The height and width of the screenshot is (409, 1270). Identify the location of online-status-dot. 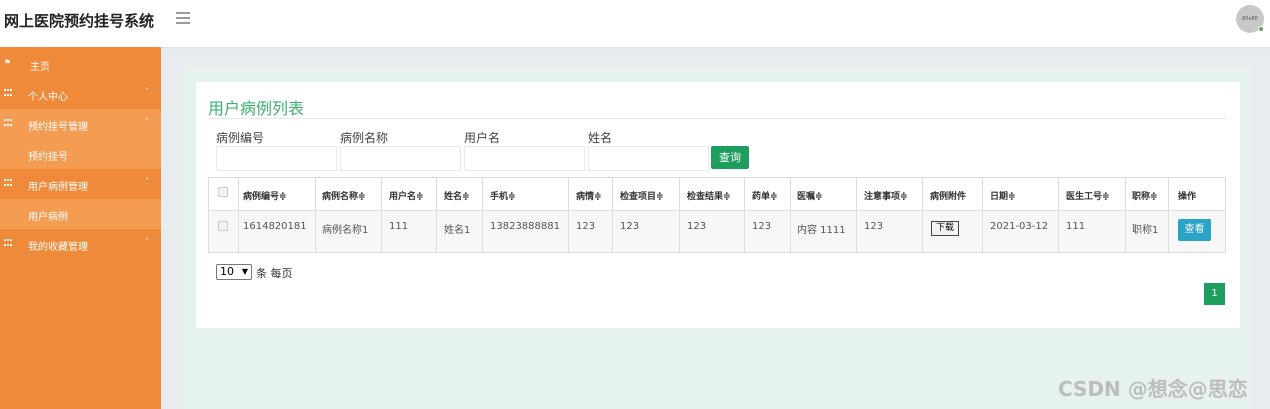
(1261, 29).